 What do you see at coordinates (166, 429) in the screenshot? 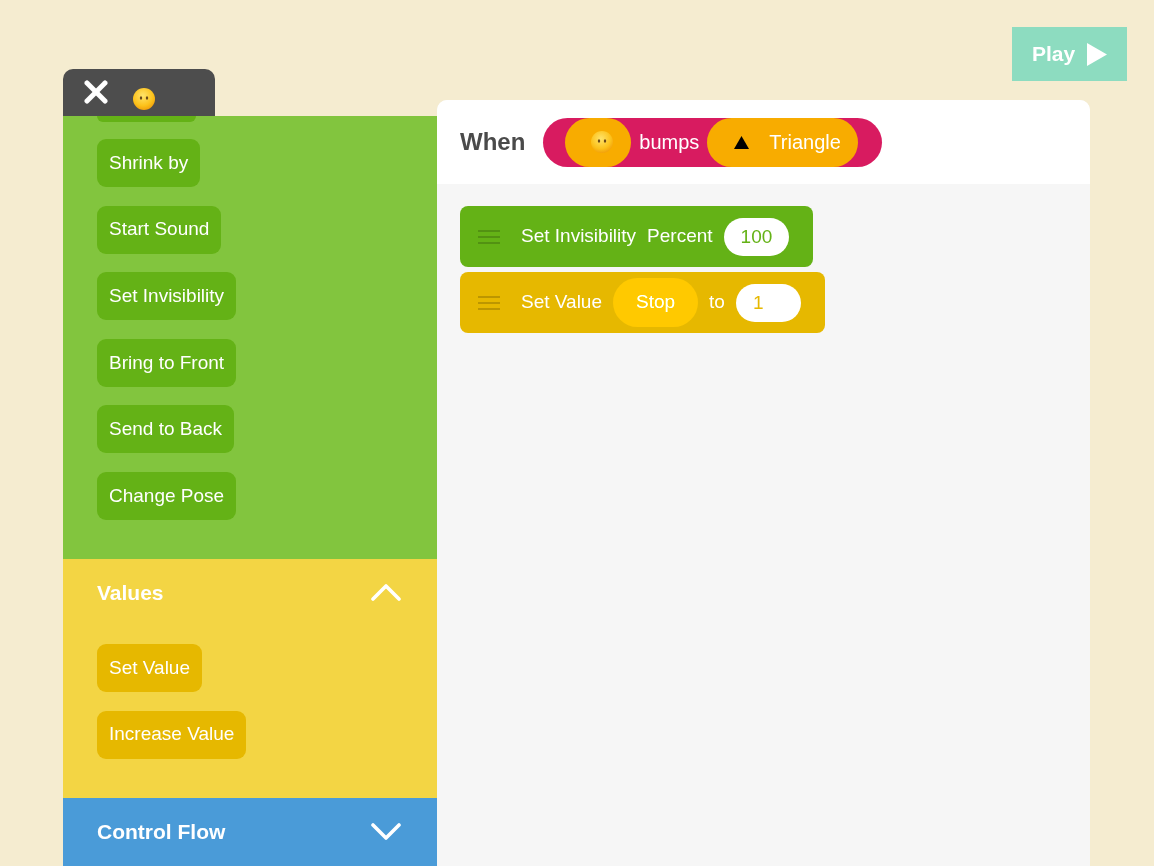
I see `palette-block: Send to Back` at bounding box center [166, 429].